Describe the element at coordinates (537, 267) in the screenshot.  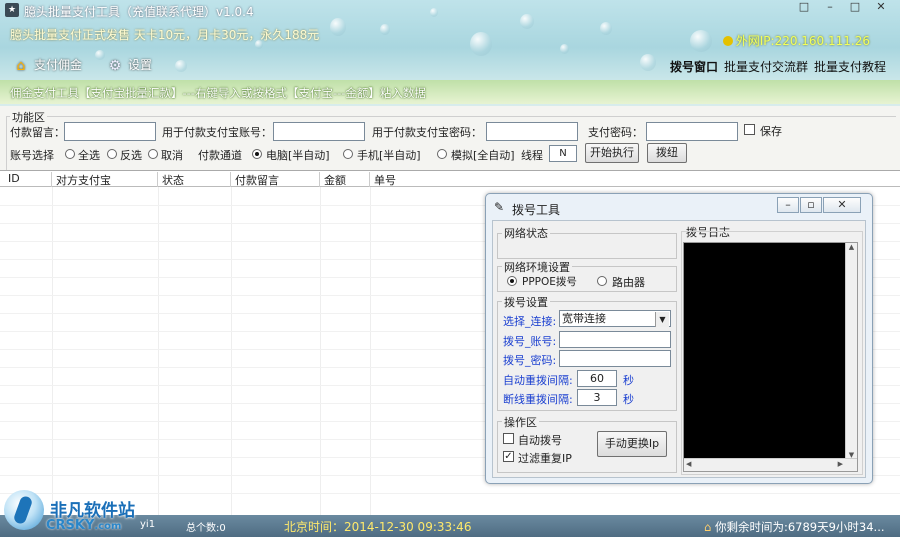
I see `network-env-title: 网络环境设置` at that location.